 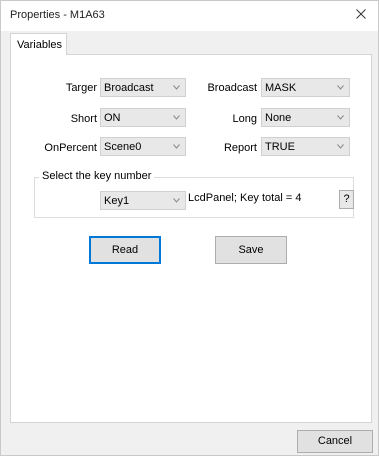 What do you see at coordinates (70, 148) in the screenshot?
I see `onpercent-label: OnPercent` at bounding box center [70, 148].